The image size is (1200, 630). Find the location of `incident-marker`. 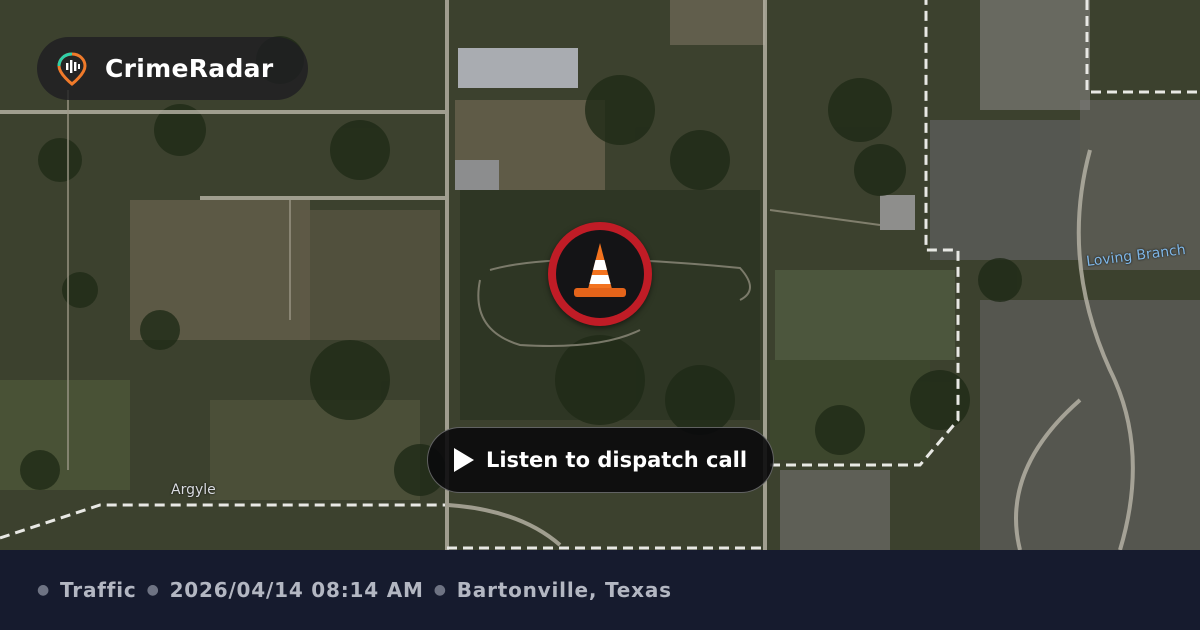

incident-marker is located at coordinates (600, 274).